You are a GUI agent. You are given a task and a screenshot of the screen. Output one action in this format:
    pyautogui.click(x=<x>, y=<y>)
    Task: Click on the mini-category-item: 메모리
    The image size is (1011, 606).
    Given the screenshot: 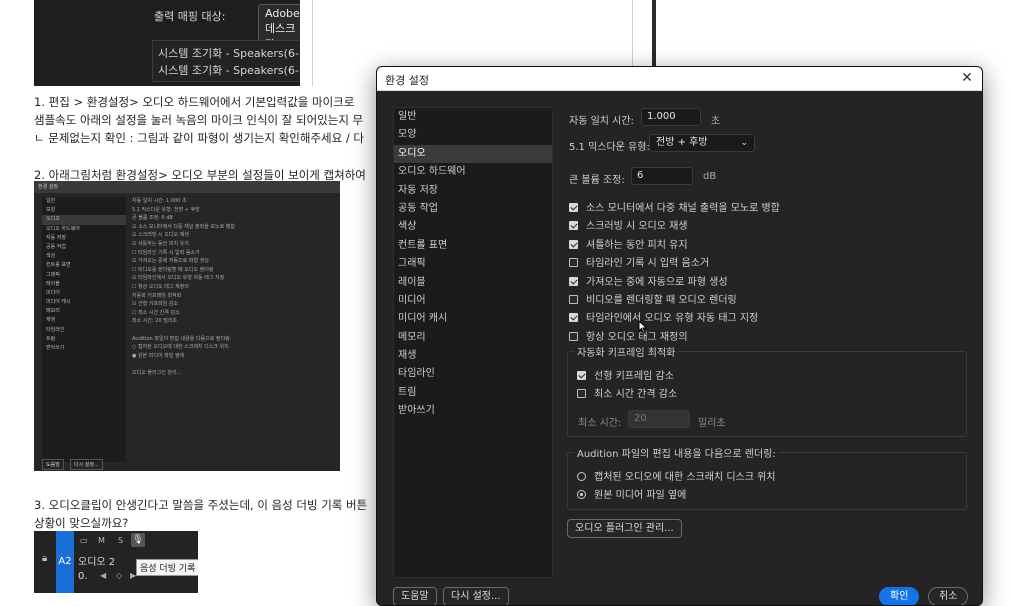 What is the action you would take?
    pyautogui.click(x=53, y=311)
    